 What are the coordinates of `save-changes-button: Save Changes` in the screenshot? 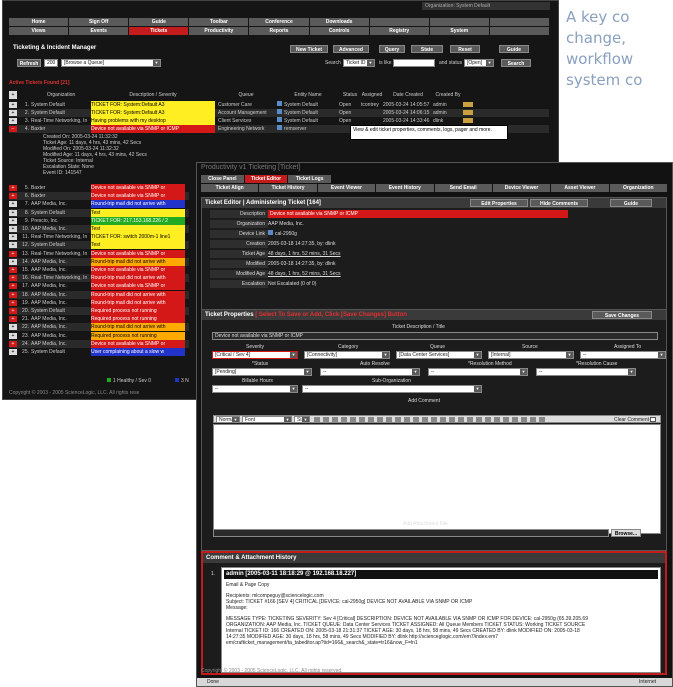 It's located at (622, 315).